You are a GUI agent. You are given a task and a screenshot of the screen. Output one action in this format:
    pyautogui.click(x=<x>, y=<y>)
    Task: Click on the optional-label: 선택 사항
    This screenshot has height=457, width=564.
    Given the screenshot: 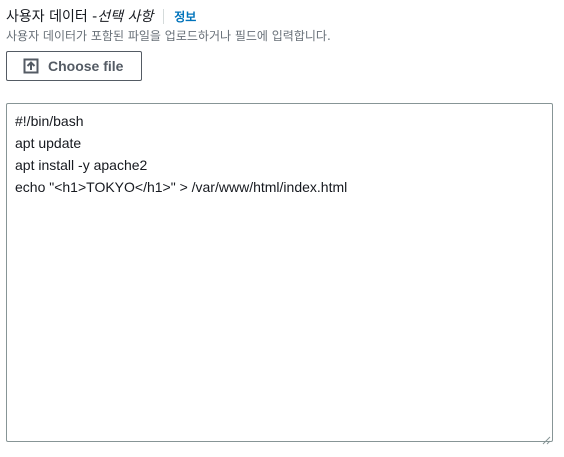 What is the action you would take?
    pyautogui.click(x=125, y=17)
    